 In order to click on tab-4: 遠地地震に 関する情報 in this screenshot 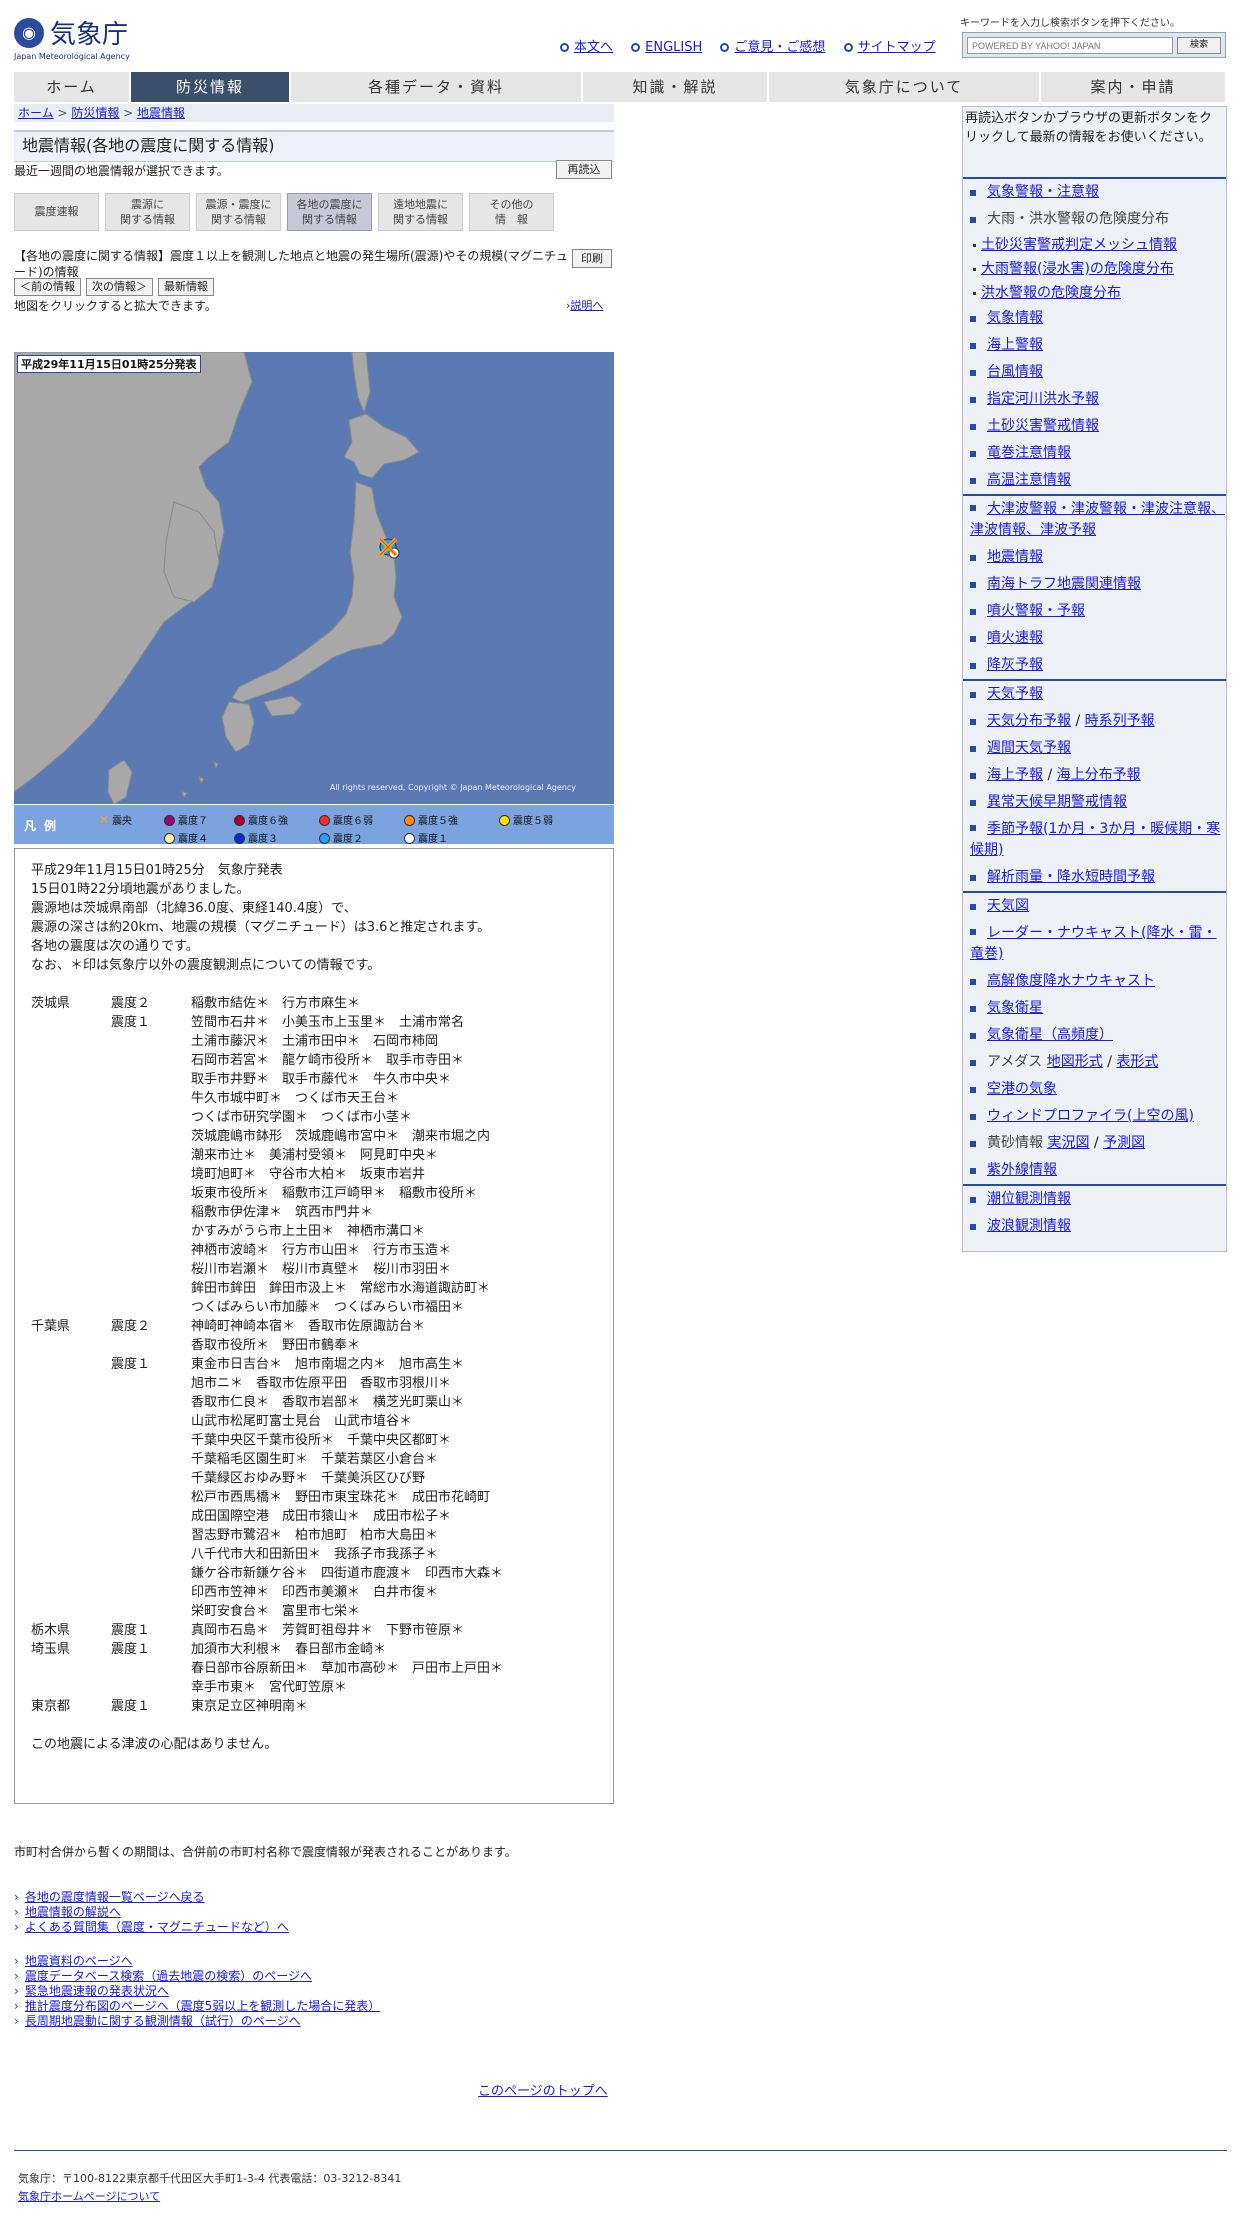, I will do `click(420, 212)`.